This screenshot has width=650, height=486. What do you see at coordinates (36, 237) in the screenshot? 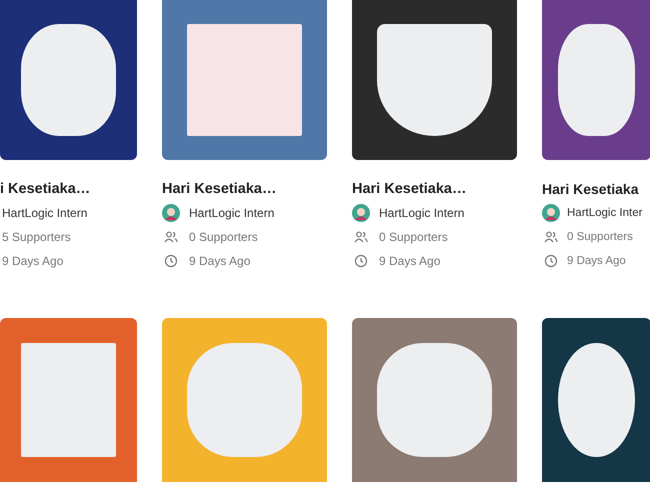
I see `supporters-count: 5 Supporters` at bounding box center [36, 237].